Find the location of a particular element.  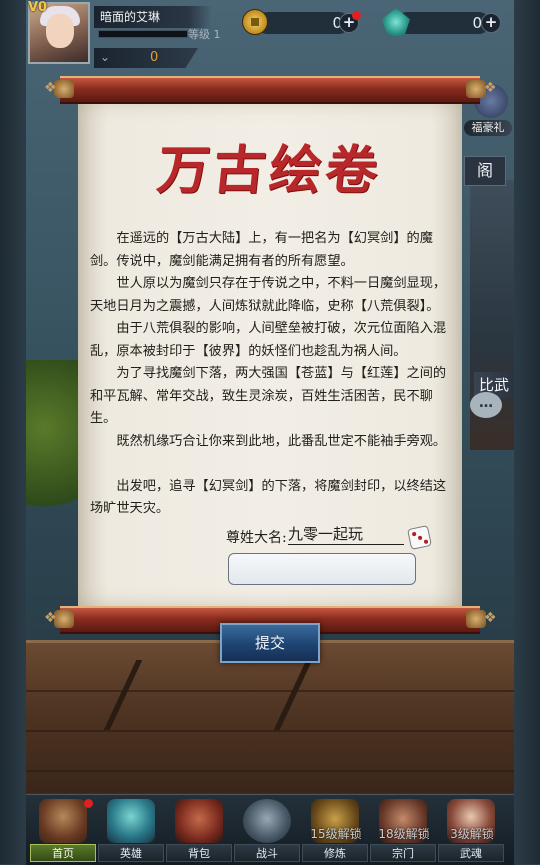

bag-icon is located at coordinates (199, 821).